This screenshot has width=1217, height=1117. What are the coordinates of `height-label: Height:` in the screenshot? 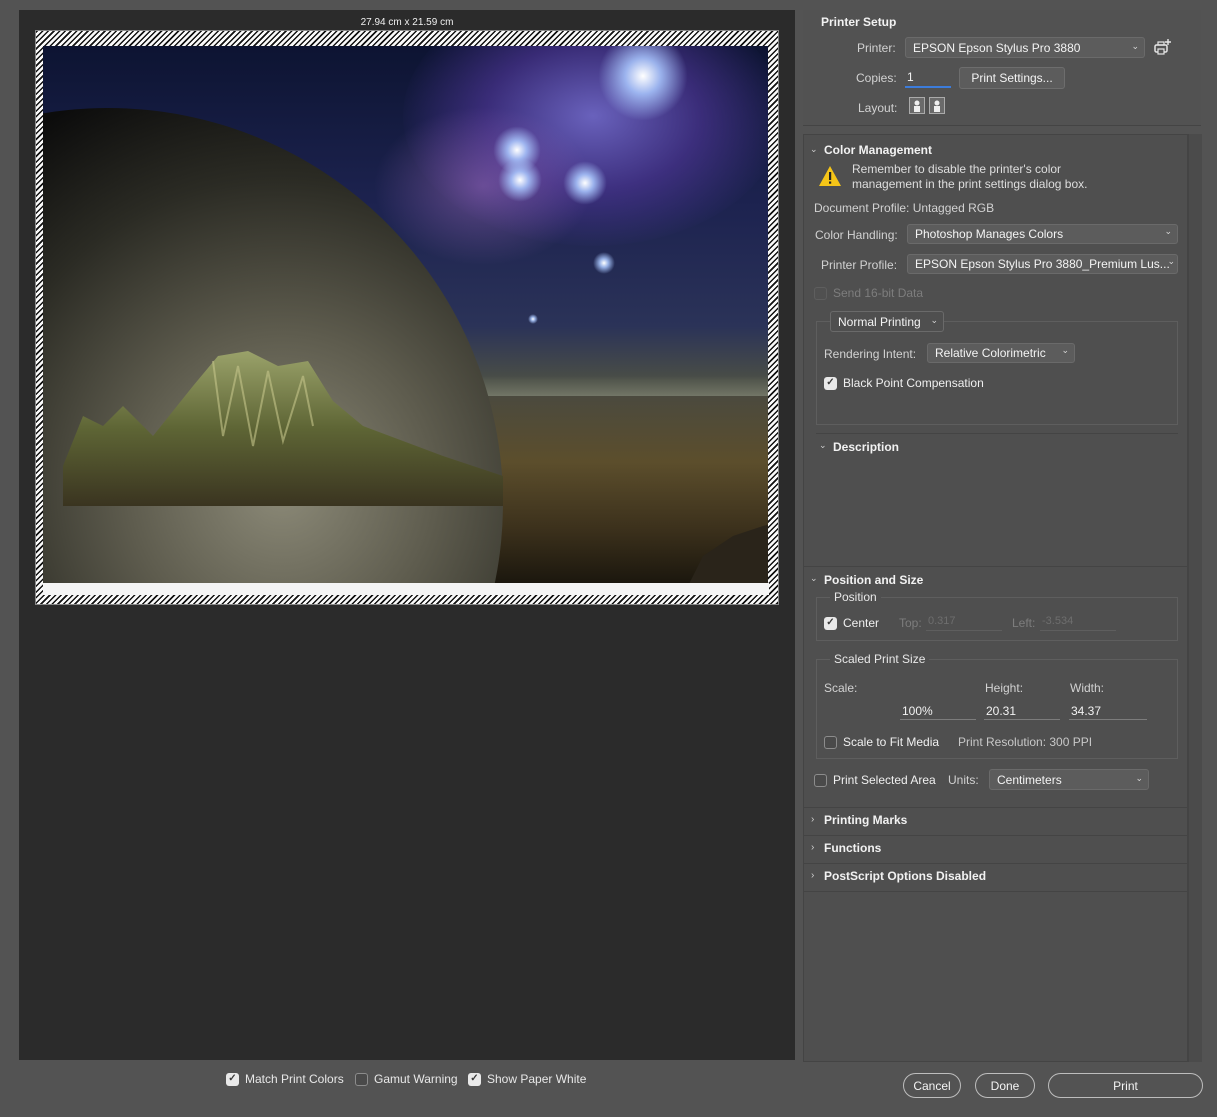 It's located at (1004, 688).